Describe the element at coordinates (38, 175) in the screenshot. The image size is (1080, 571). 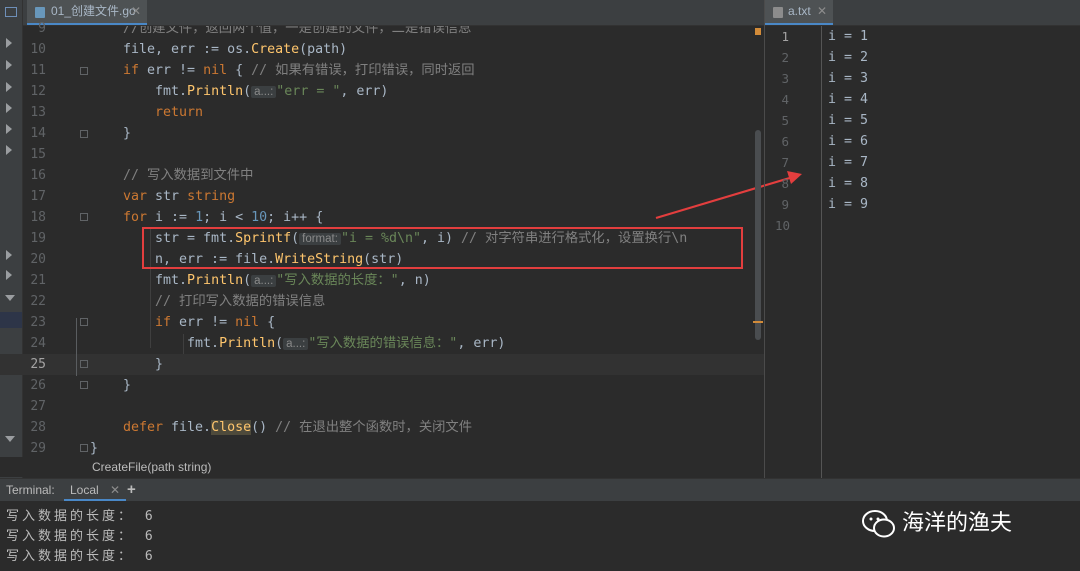
I see `line-number: 16` at that location.